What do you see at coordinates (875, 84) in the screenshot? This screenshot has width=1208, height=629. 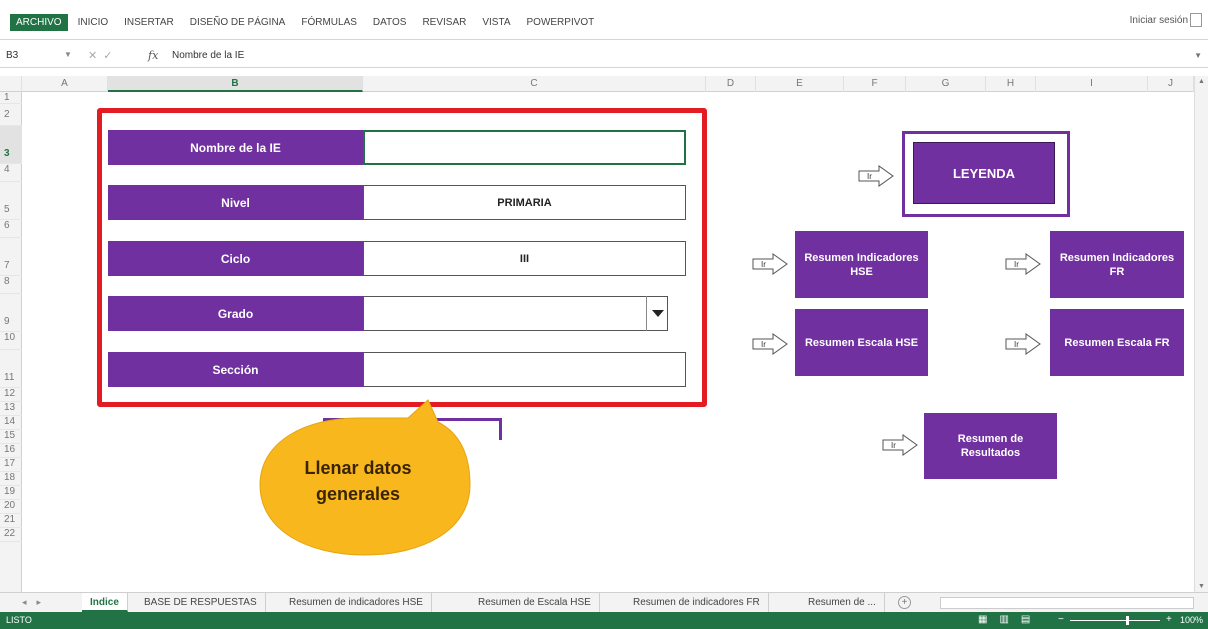 I see `column-header-f: F` at bounding box center [875, 84].